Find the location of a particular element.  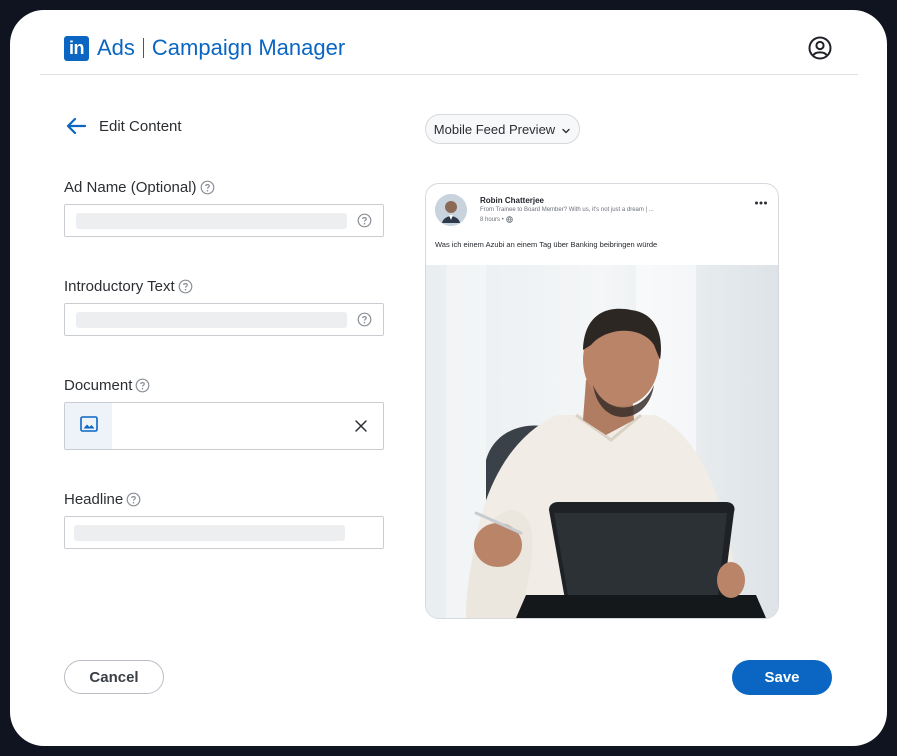

introductory-text-input is located at coordinates (224, 319).